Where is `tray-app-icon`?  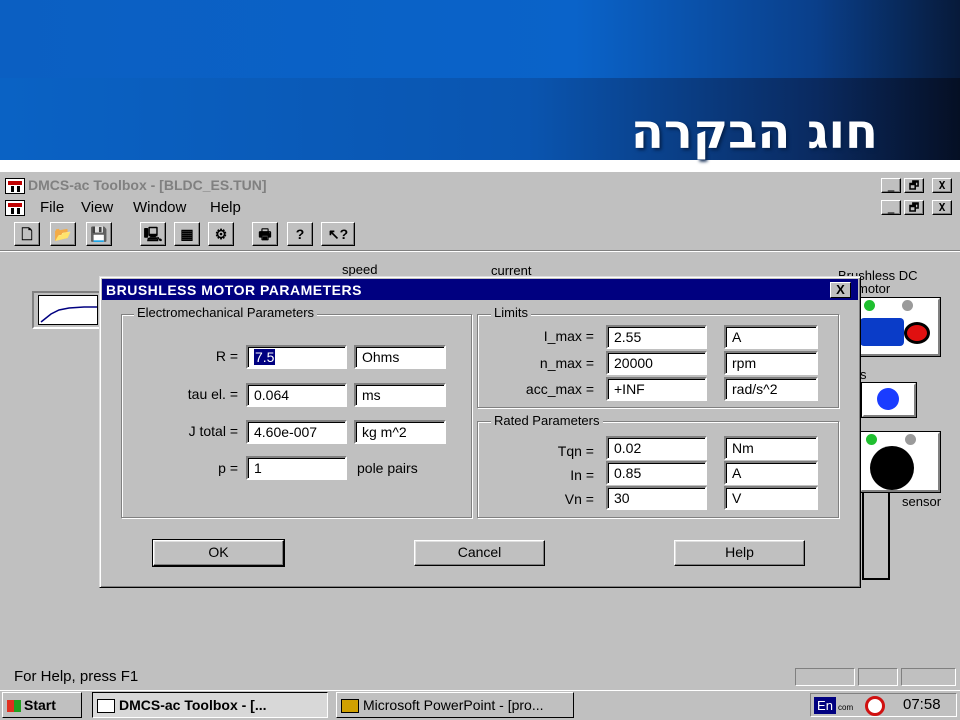 tray-app-icon is located at coordinates (875, 706).